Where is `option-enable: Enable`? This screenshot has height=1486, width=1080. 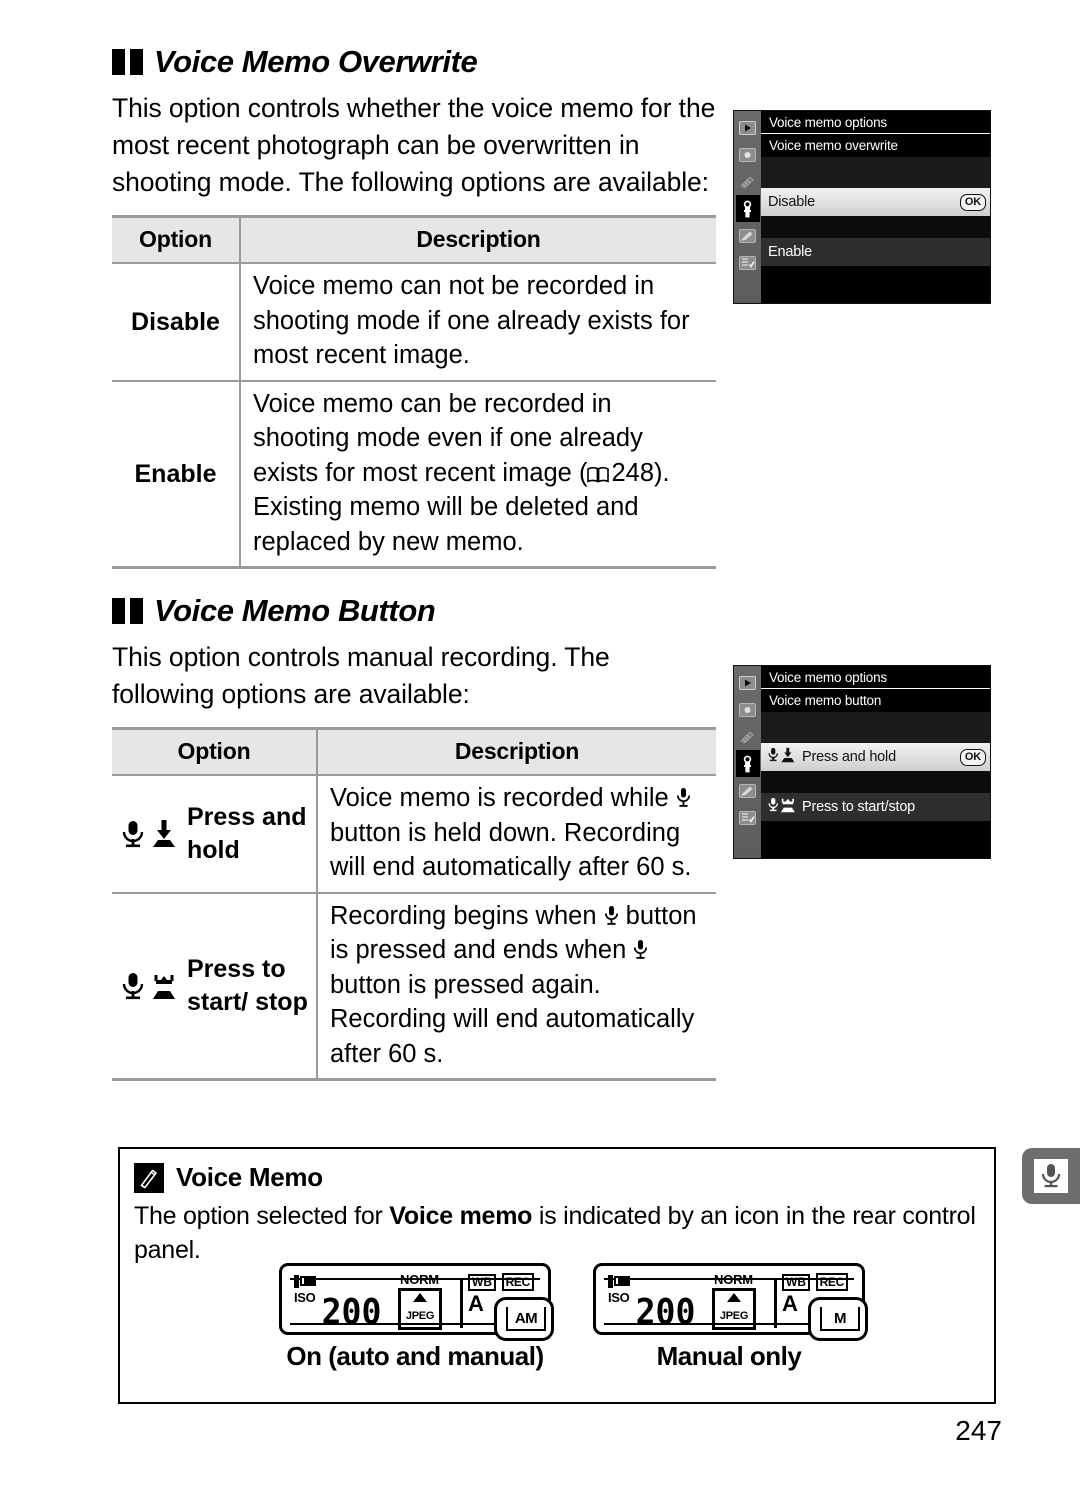 option-enable: Enable is located at coordinates (176, 474).